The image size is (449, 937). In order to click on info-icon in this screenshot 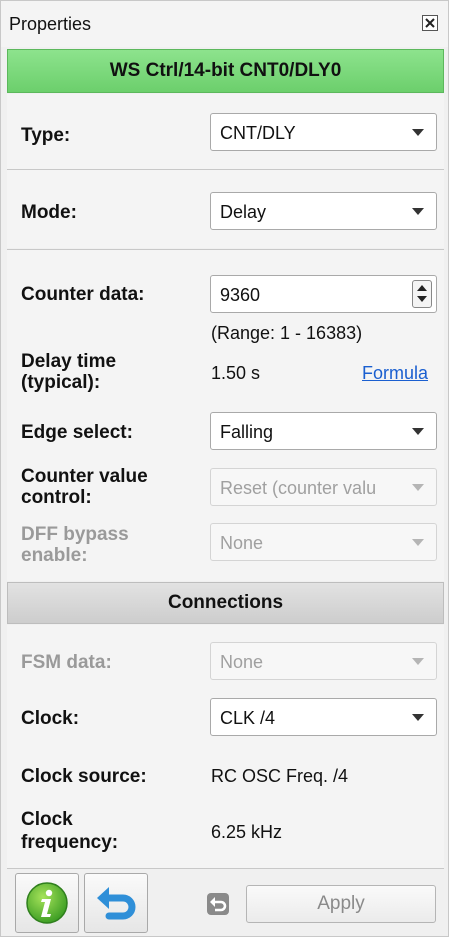, I will do `click(47, 903)`.